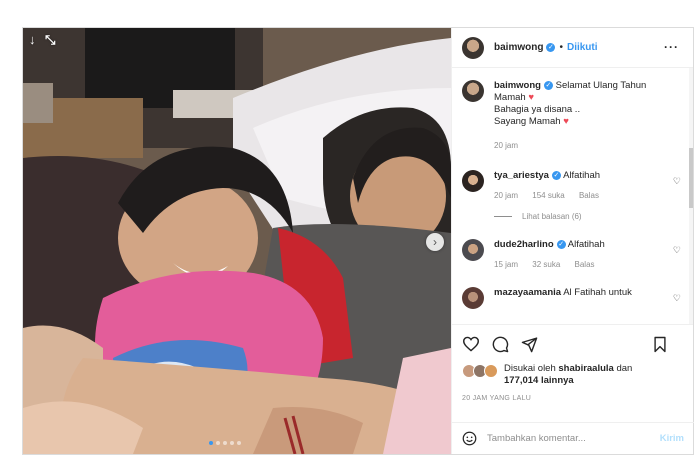 The height and width of the screenshot is (475, 700). What do you see at coordinates (524, 244) in the screenshot?
I see `comment-username: dude2harlino` at bounding box center [524, 244].